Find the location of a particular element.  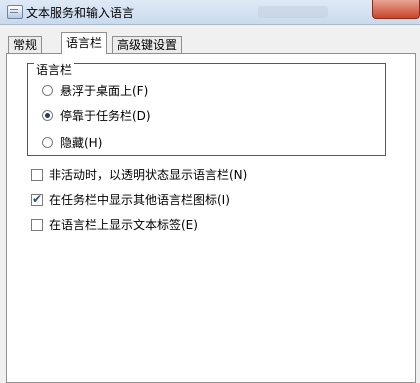

tab-advanced-key-settings: 高级键设置 is located at coordinates (147, 44).